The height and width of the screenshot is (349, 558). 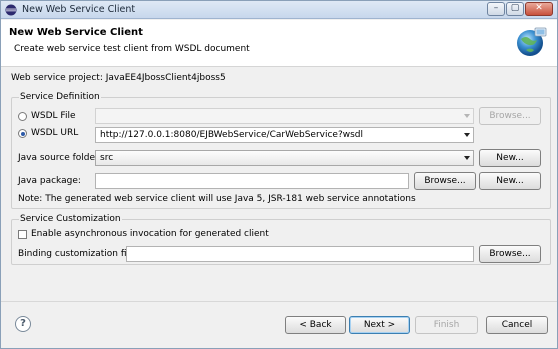 What do you see at coordinates (49, 181) in the screenshot?
I see `java-package-label: Java package:` at bounding box center [49, 181].